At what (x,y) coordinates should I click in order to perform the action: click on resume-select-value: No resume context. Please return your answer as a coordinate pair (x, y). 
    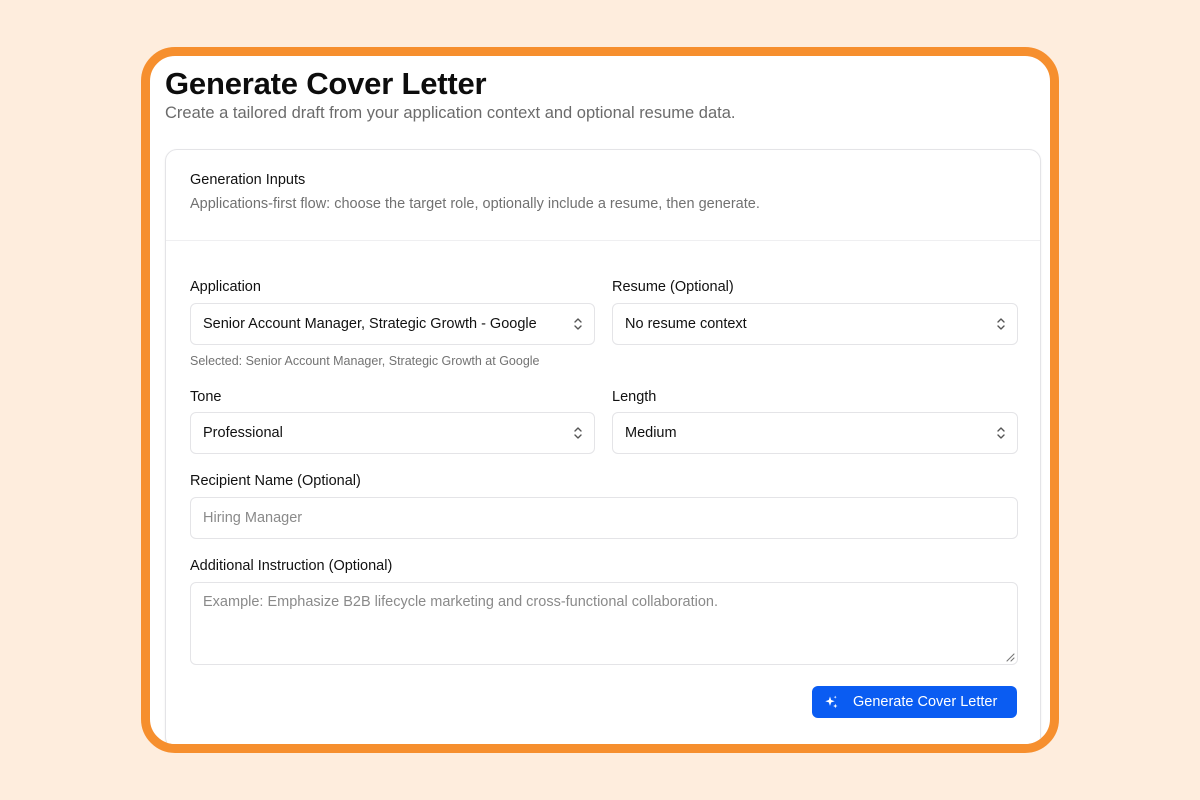
    Looking at the image, I should click on (686, 324).